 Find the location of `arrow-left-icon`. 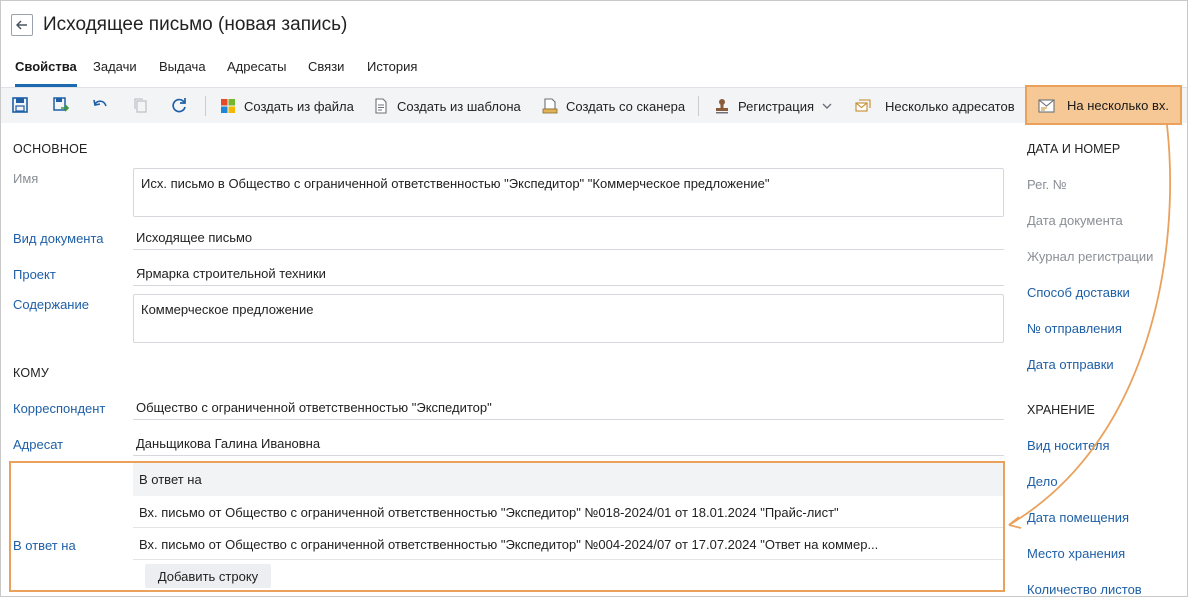

arrow-left-icon is located at coordinates (21, 25).